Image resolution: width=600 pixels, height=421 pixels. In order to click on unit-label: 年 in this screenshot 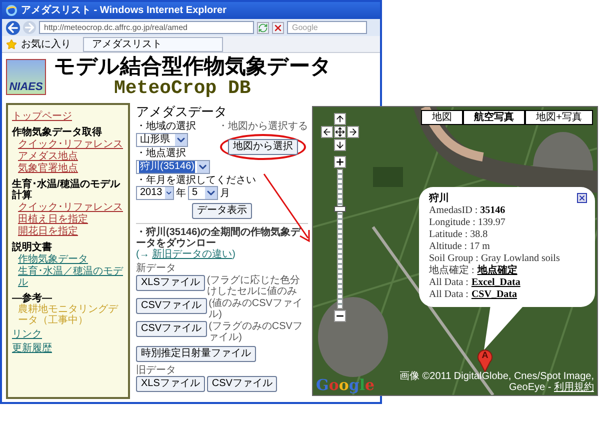, I will do `click(181, 193)`.